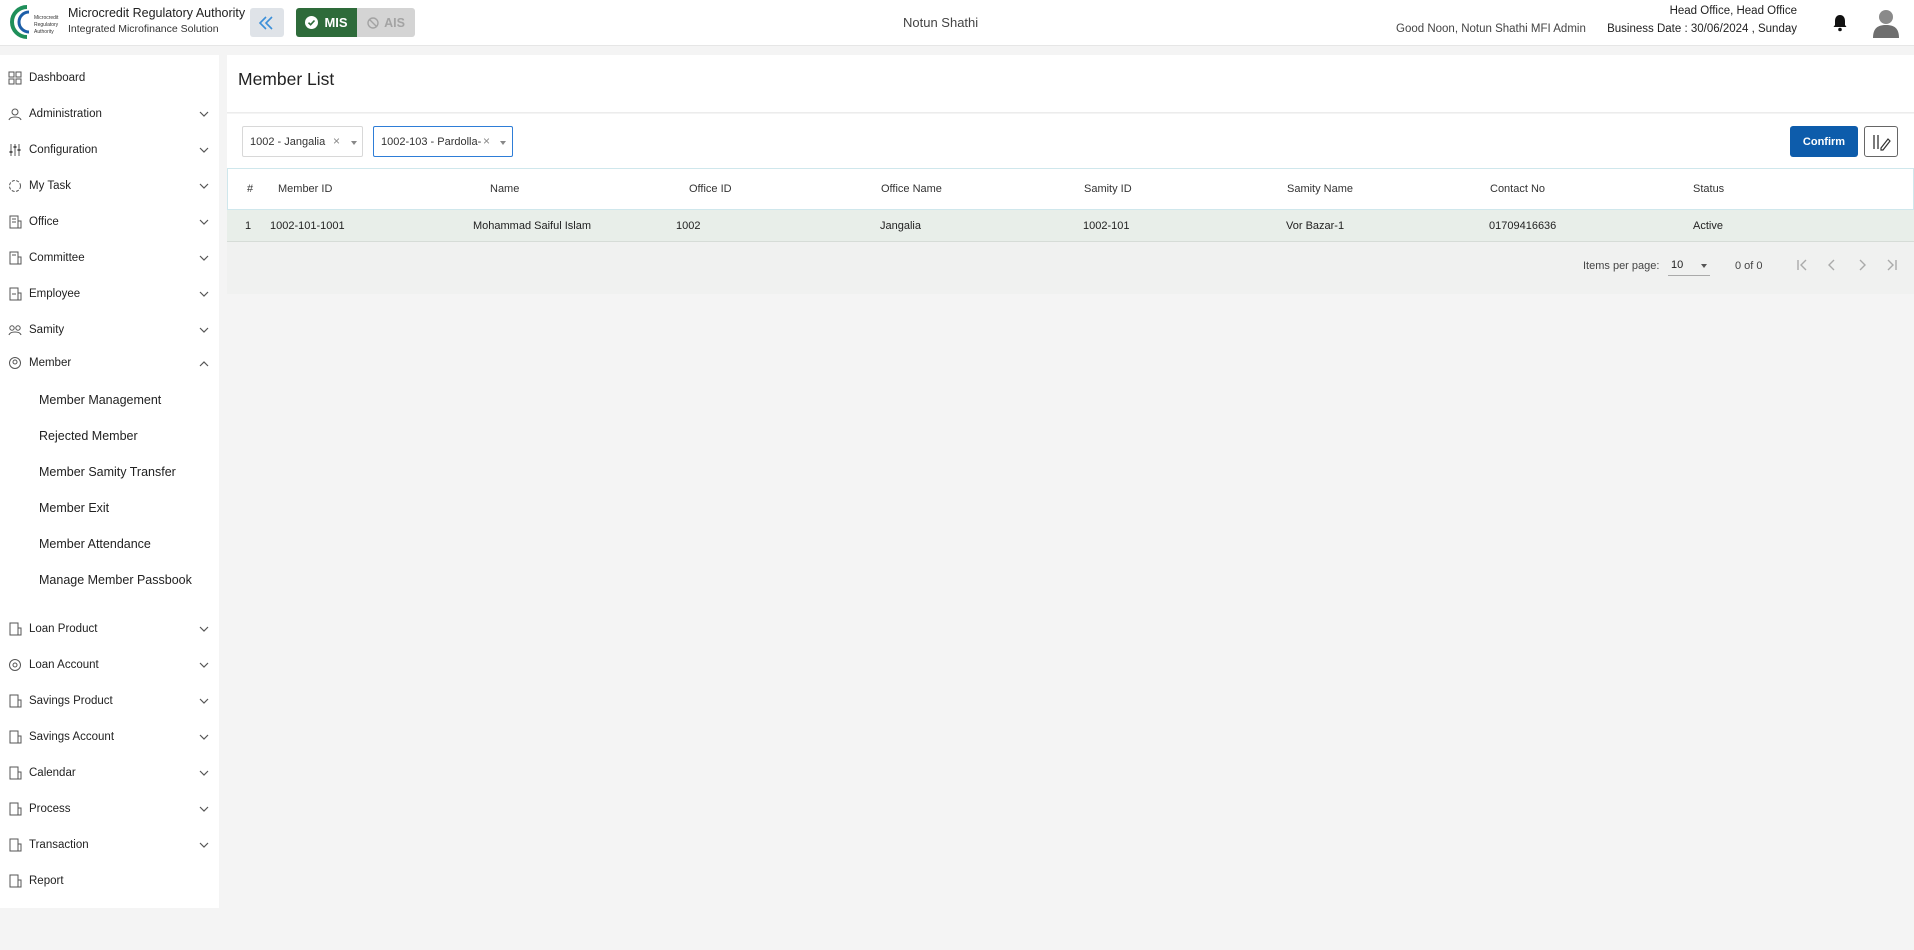 Image resolution: width=1914 pixels, height=950 pixels. I want to click on sidebar-item-member: Member, so click(109, 363).